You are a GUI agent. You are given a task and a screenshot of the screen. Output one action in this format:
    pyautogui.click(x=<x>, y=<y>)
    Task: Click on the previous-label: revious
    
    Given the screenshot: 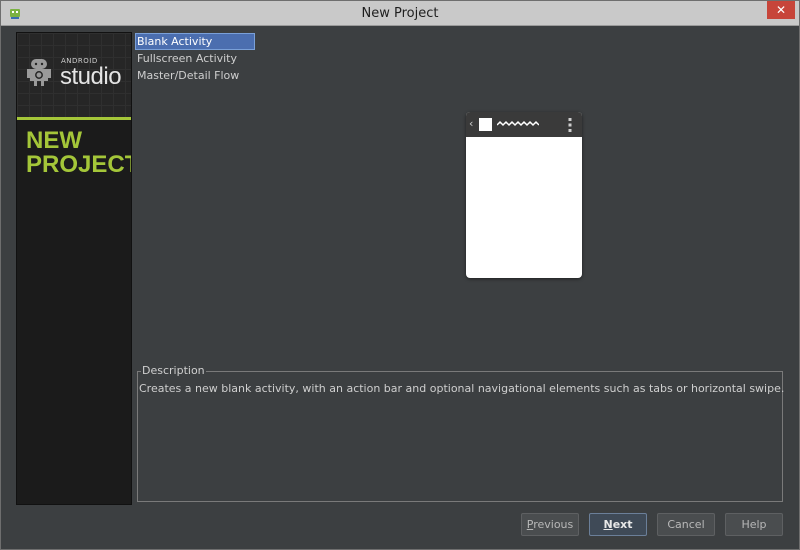 What is the action you would take?
    pyautogui.click(x=553, y=524)
    